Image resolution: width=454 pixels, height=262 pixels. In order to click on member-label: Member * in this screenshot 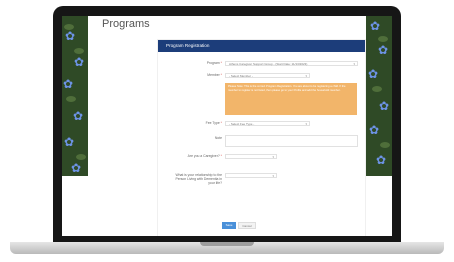, I will do `click(214, 75)`.